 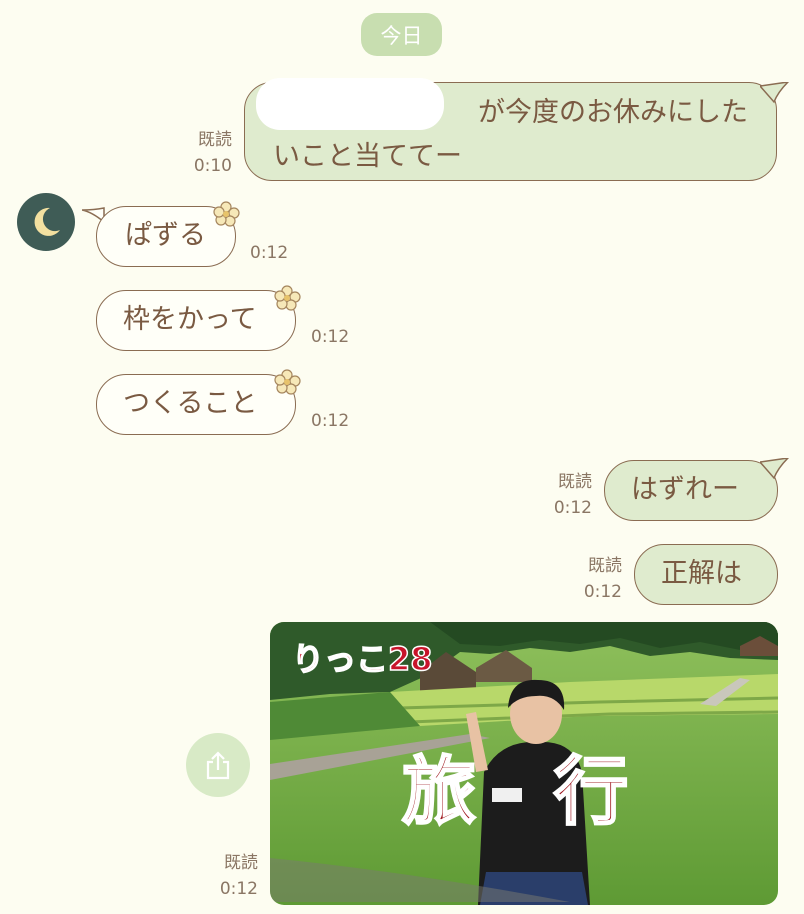 What do you see at coordinates (701, 573) in the screenshot?
I see `message-text: 正解は` at bounding box center [701, 573].